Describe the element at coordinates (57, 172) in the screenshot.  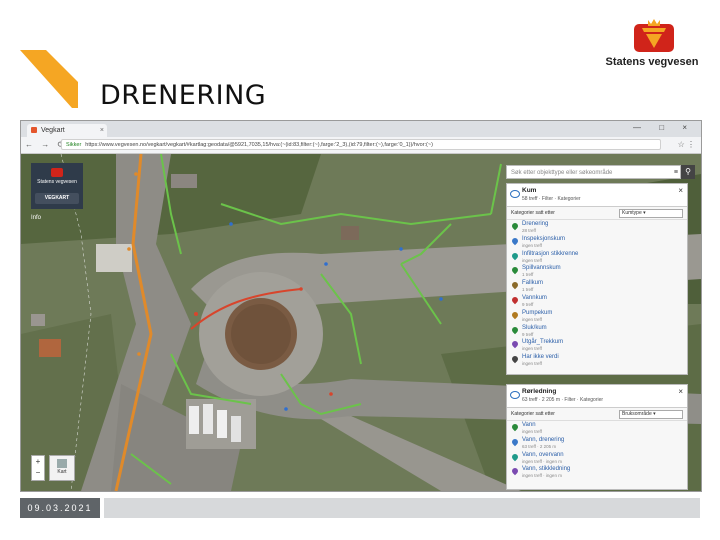
I see `brand-shield-icon` at that location.